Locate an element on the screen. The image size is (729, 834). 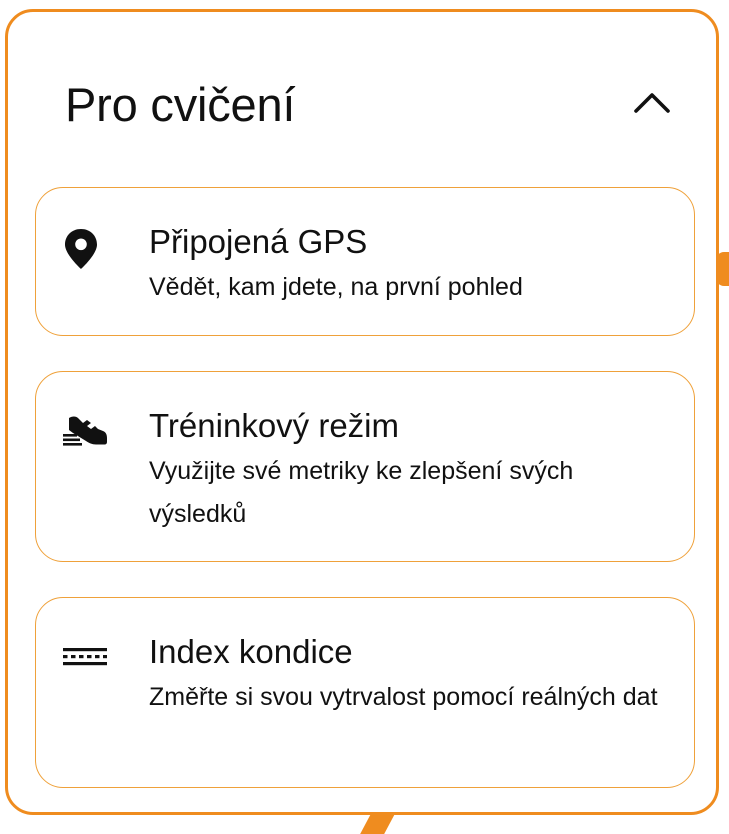
collapse-button is located at coordinates (652, 102).